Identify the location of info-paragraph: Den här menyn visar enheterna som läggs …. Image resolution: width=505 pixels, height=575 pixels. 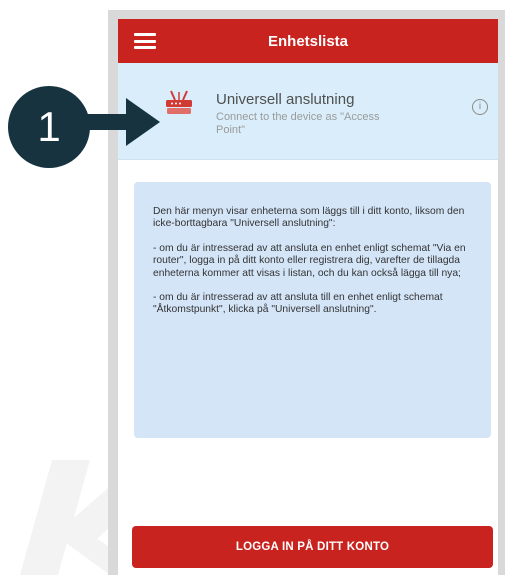
(309, 218).